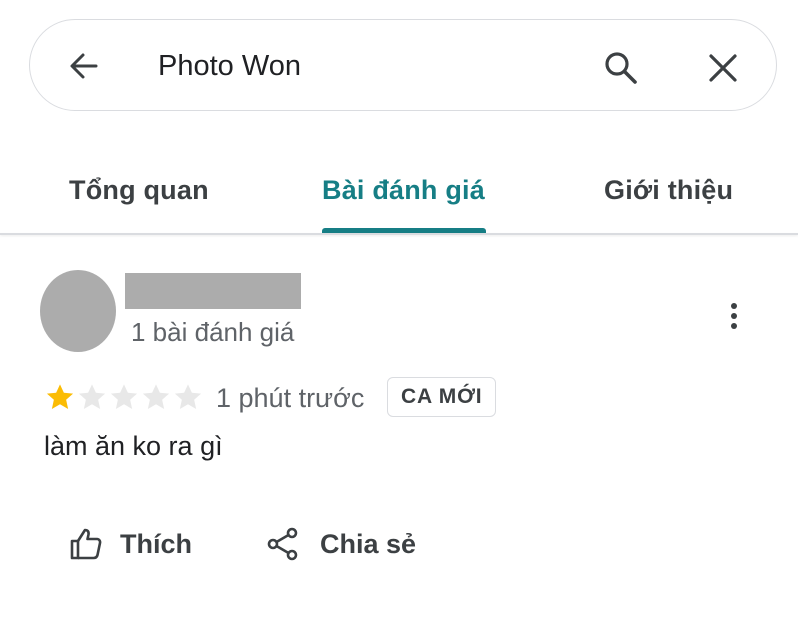 The image size is (798, 620). What do you see at coordinates (290, 398) in the screenshot?
I see `review-time: 1 phút trước` at bounding box center [290, 398].